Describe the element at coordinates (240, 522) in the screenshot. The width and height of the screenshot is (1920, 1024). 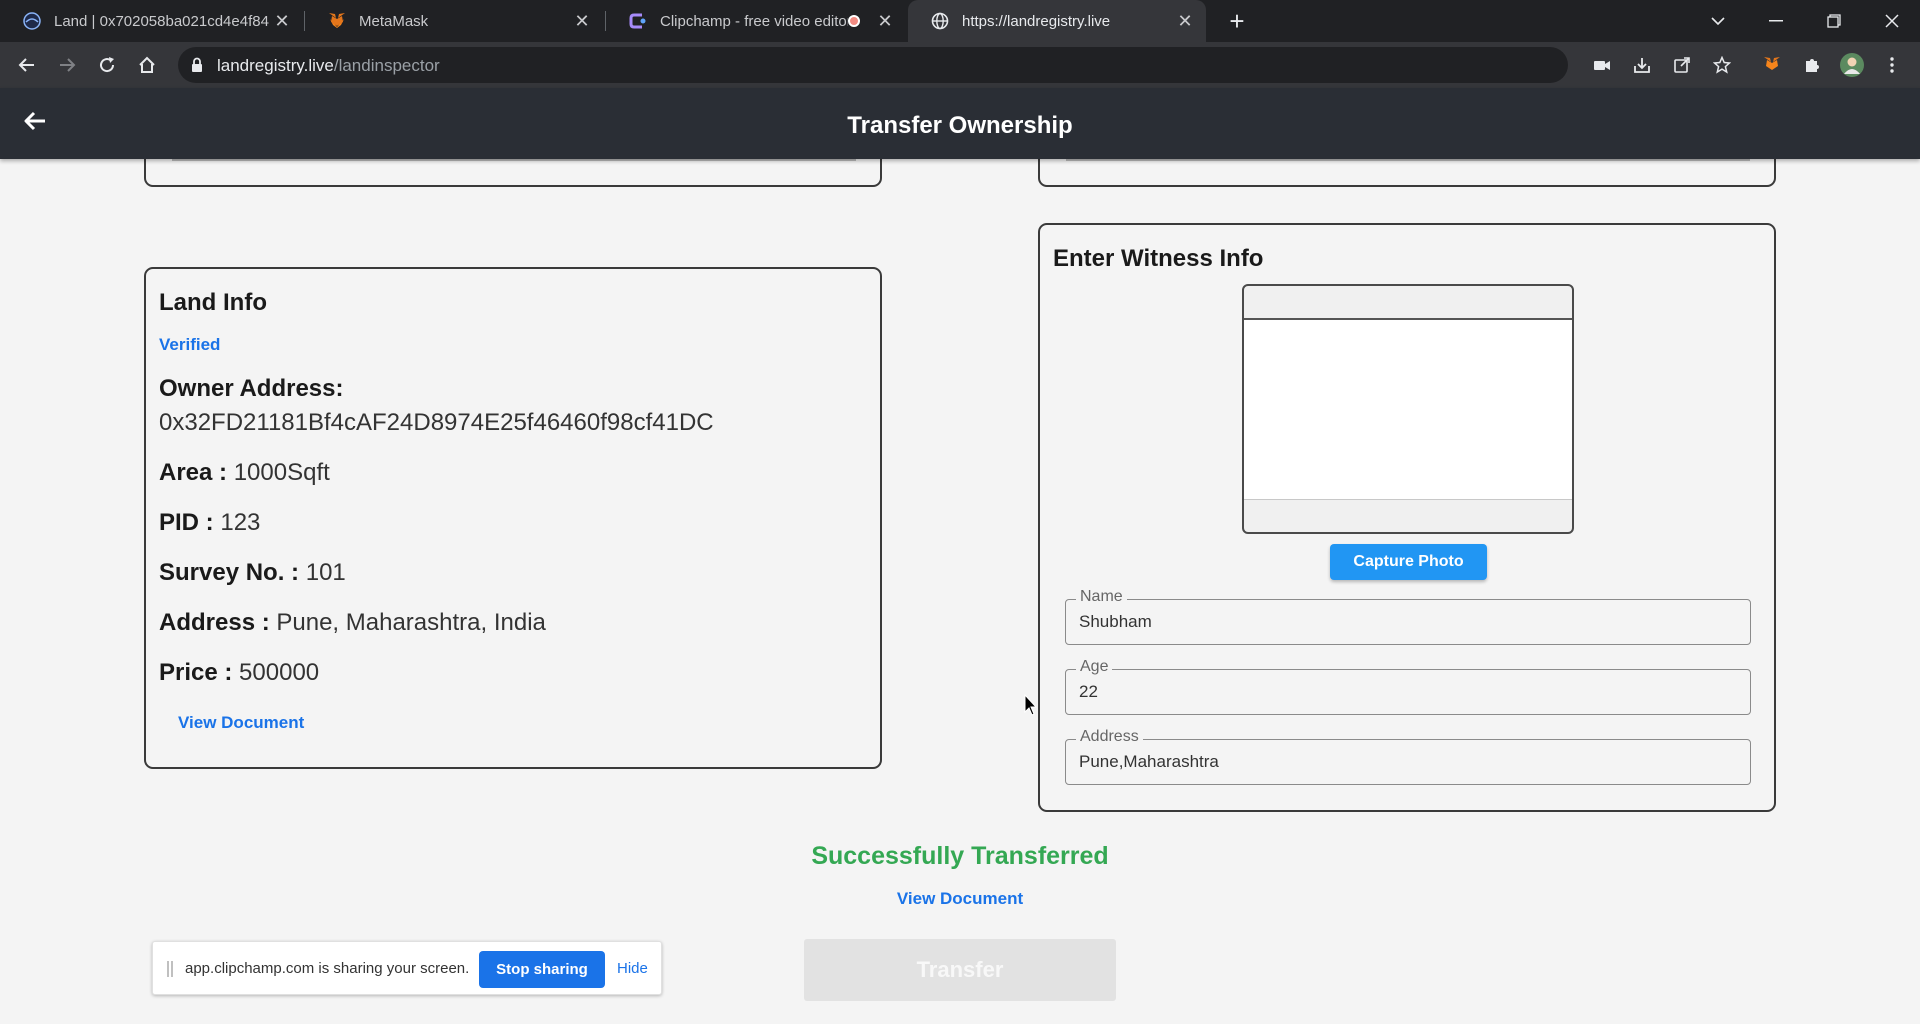
I see `pid-value: 123` at that location.